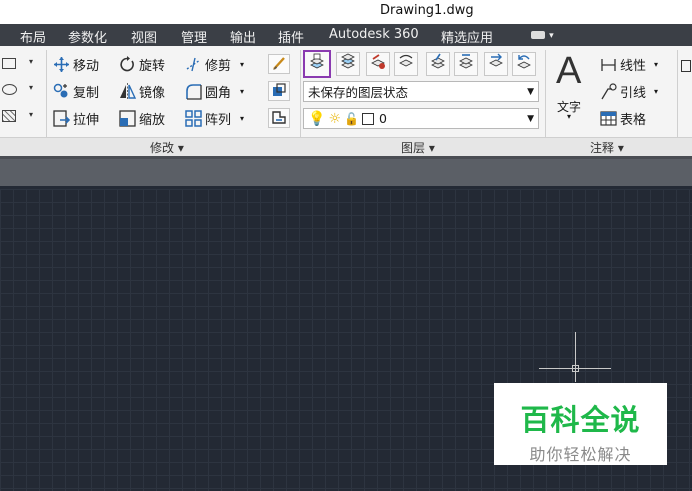 Image resolution: width=692 pixels, height=491 pixels. Describe the element at coordinates (367, 118) in the screenshot. I see `color-swatch` at that location.